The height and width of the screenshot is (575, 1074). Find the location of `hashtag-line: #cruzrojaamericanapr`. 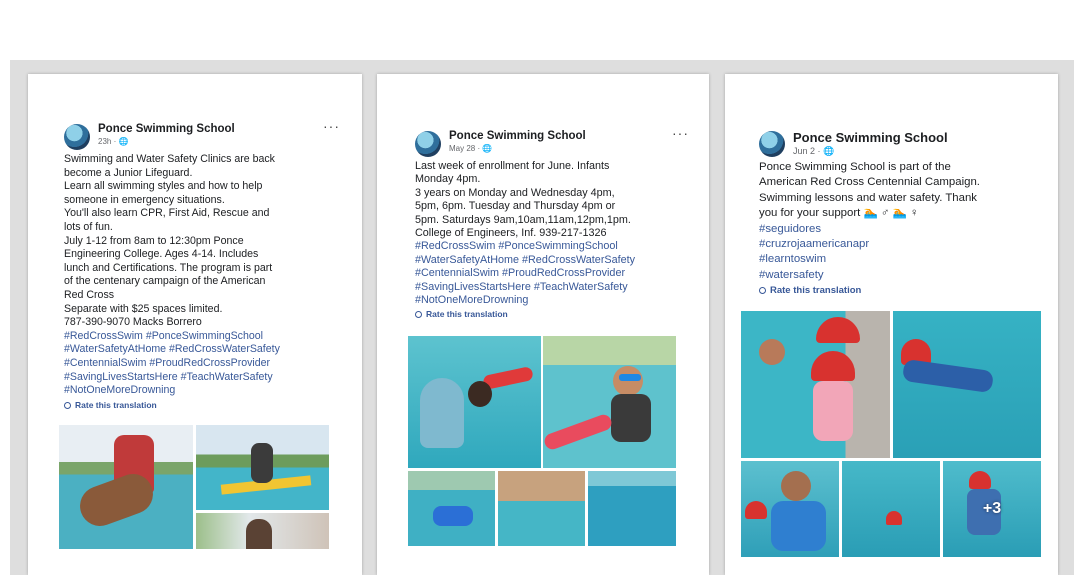

hashtag-line: #cruzrojaamericanapr is located at coordinates (896, 244).